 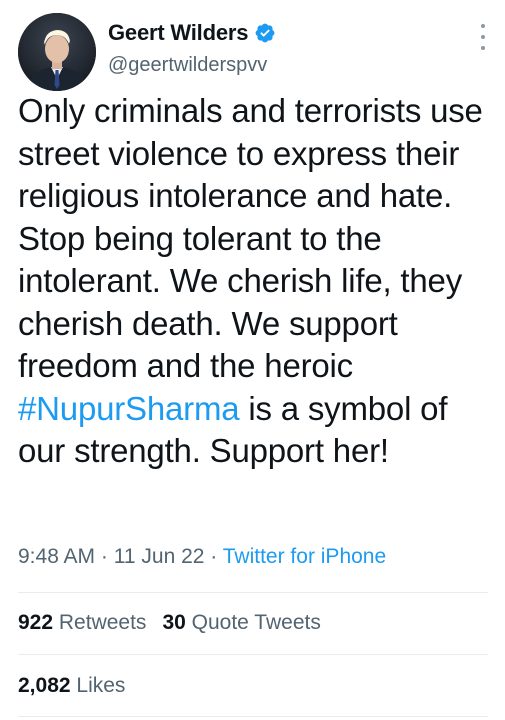 I want to click on retweets-count: 922, so click(x=36, y=622).